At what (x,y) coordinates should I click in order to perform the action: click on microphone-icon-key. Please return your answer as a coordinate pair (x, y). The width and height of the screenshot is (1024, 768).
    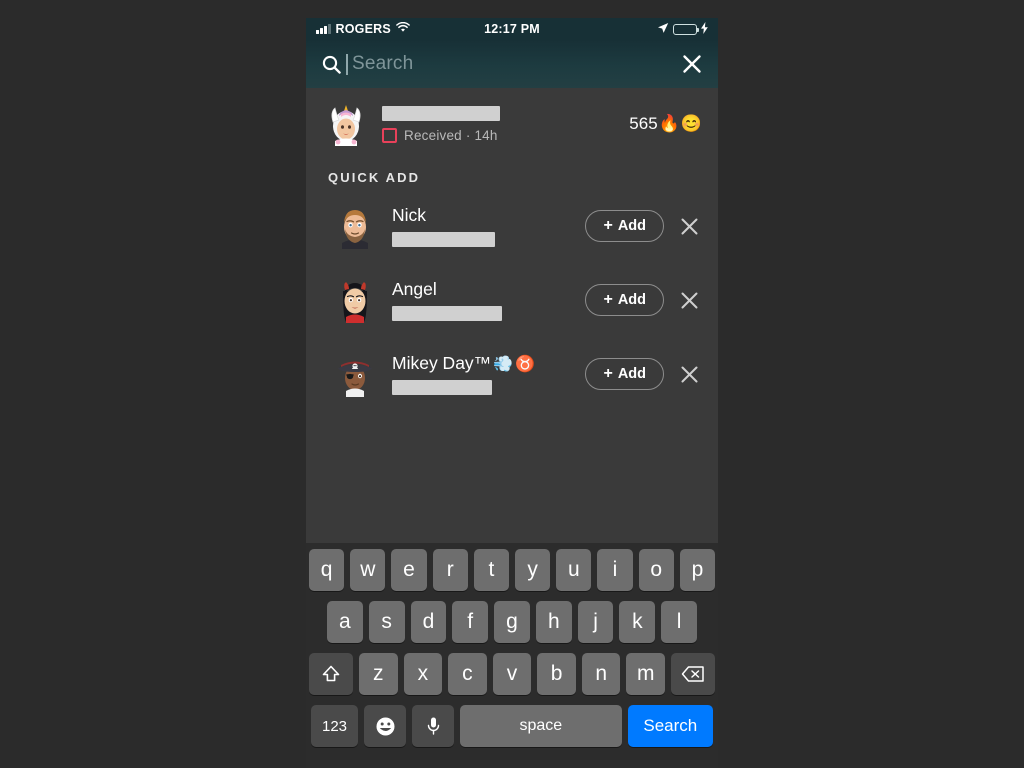
    Looking at the image, I should click on (433, 726).